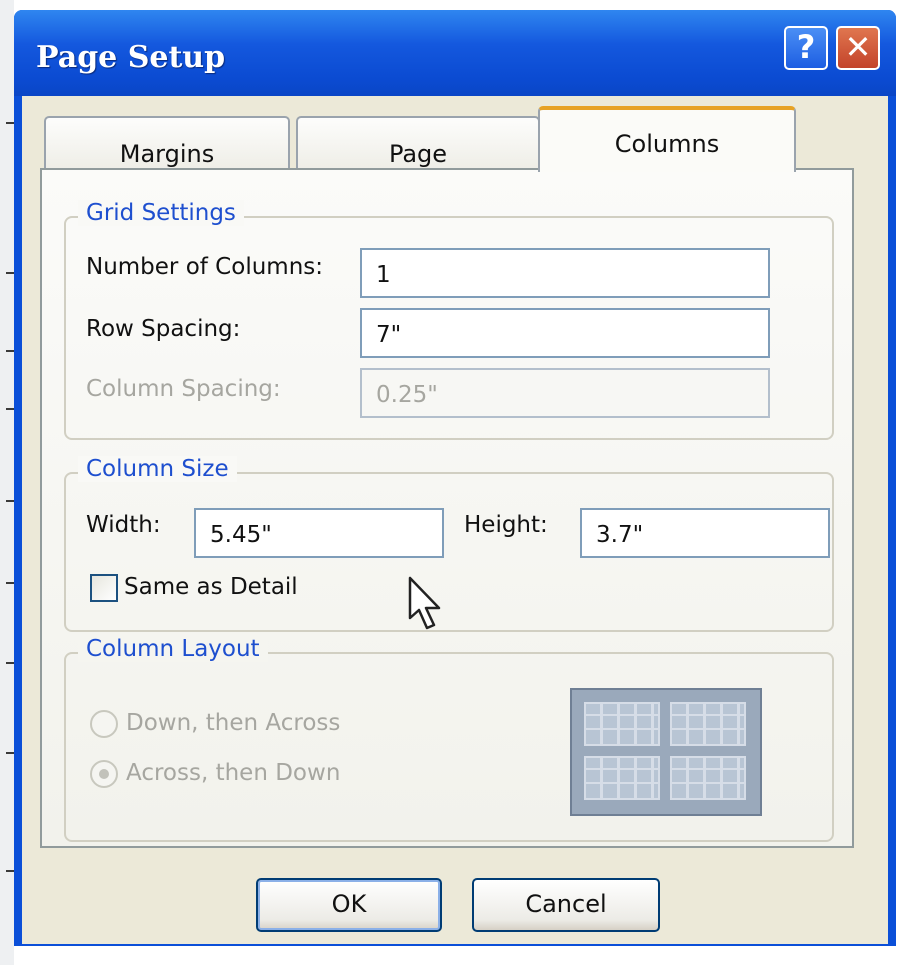 The height and width of the screenshot is (965, 897). Describe the element at coordinates (424, 603) in the screenshot. I see `mouse-pointer-icon` at that location.